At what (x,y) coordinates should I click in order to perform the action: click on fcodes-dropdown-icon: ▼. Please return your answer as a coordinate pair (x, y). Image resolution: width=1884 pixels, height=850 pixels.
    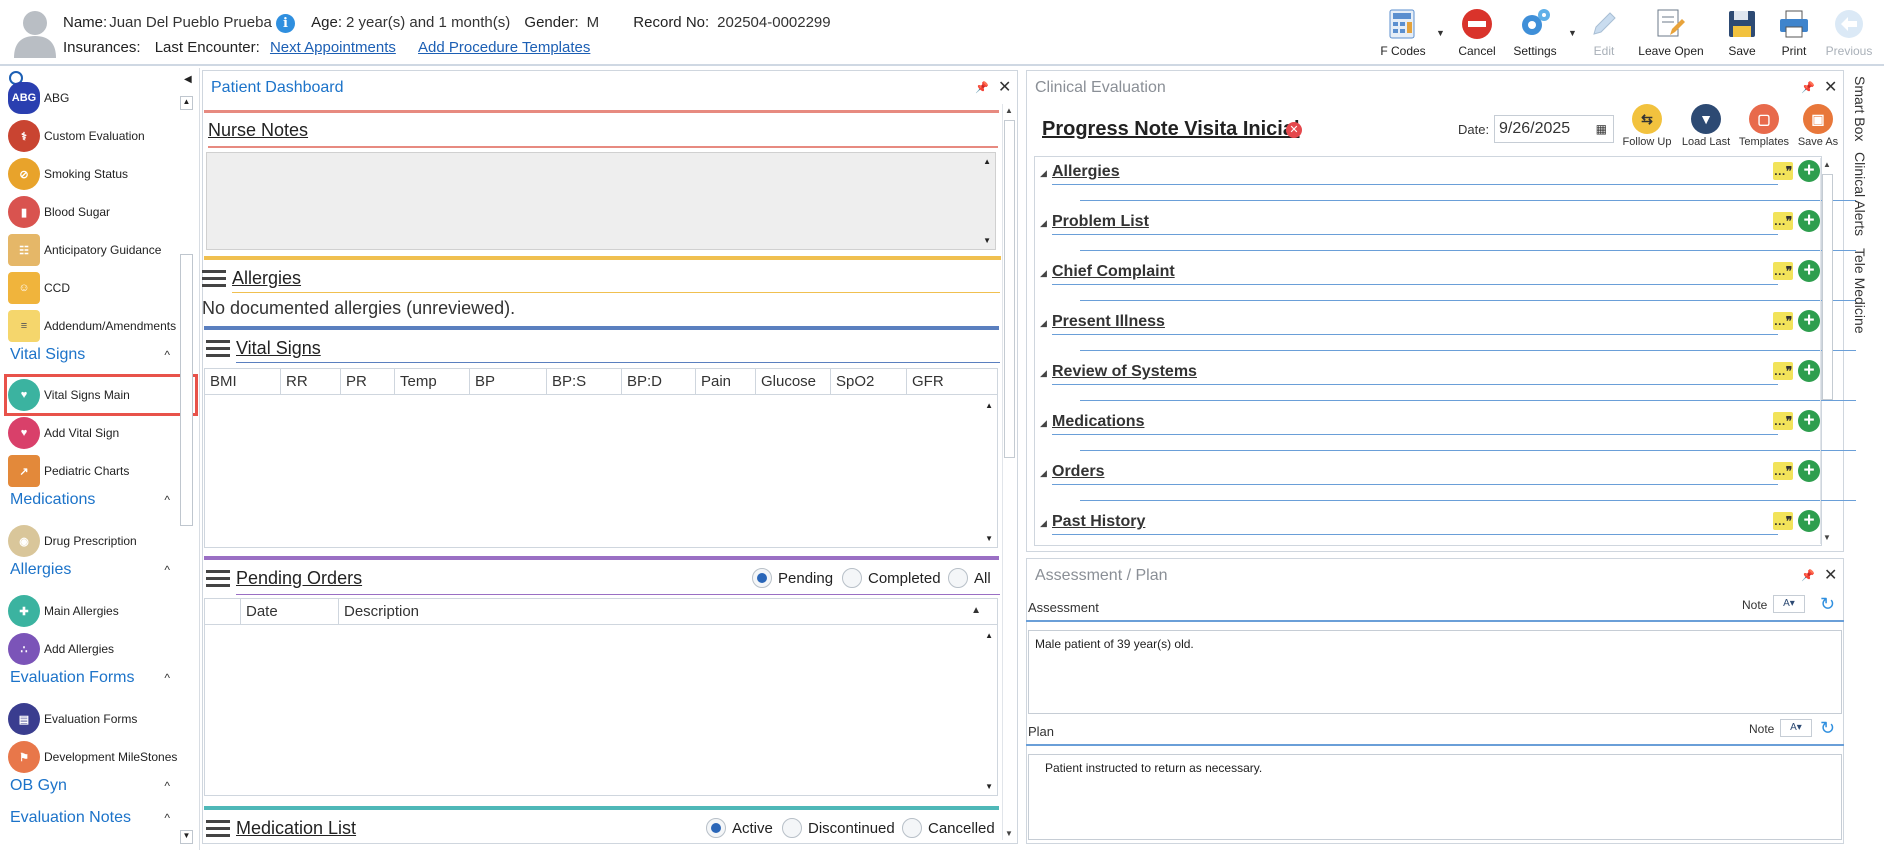
    Looking at the image, I should click on (1440, 33).